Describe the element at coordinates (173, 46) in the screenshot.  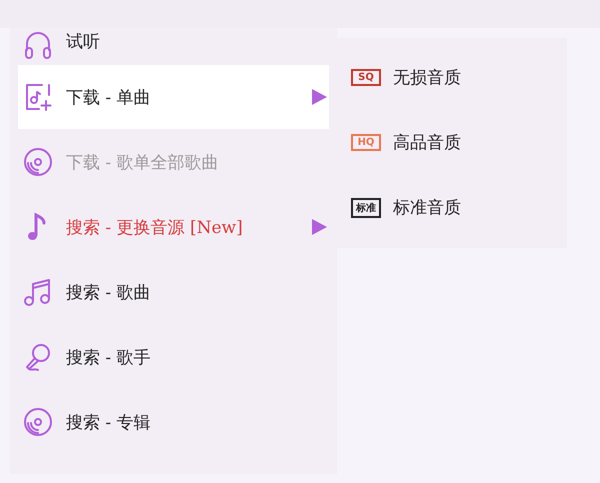
I see `menu-item: 试听` at that location.